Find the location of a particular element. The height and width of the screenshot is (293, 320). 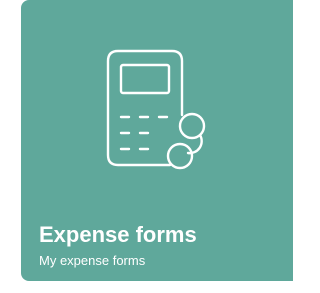

calculator-coins-icon is located at coordinates (156, 112).